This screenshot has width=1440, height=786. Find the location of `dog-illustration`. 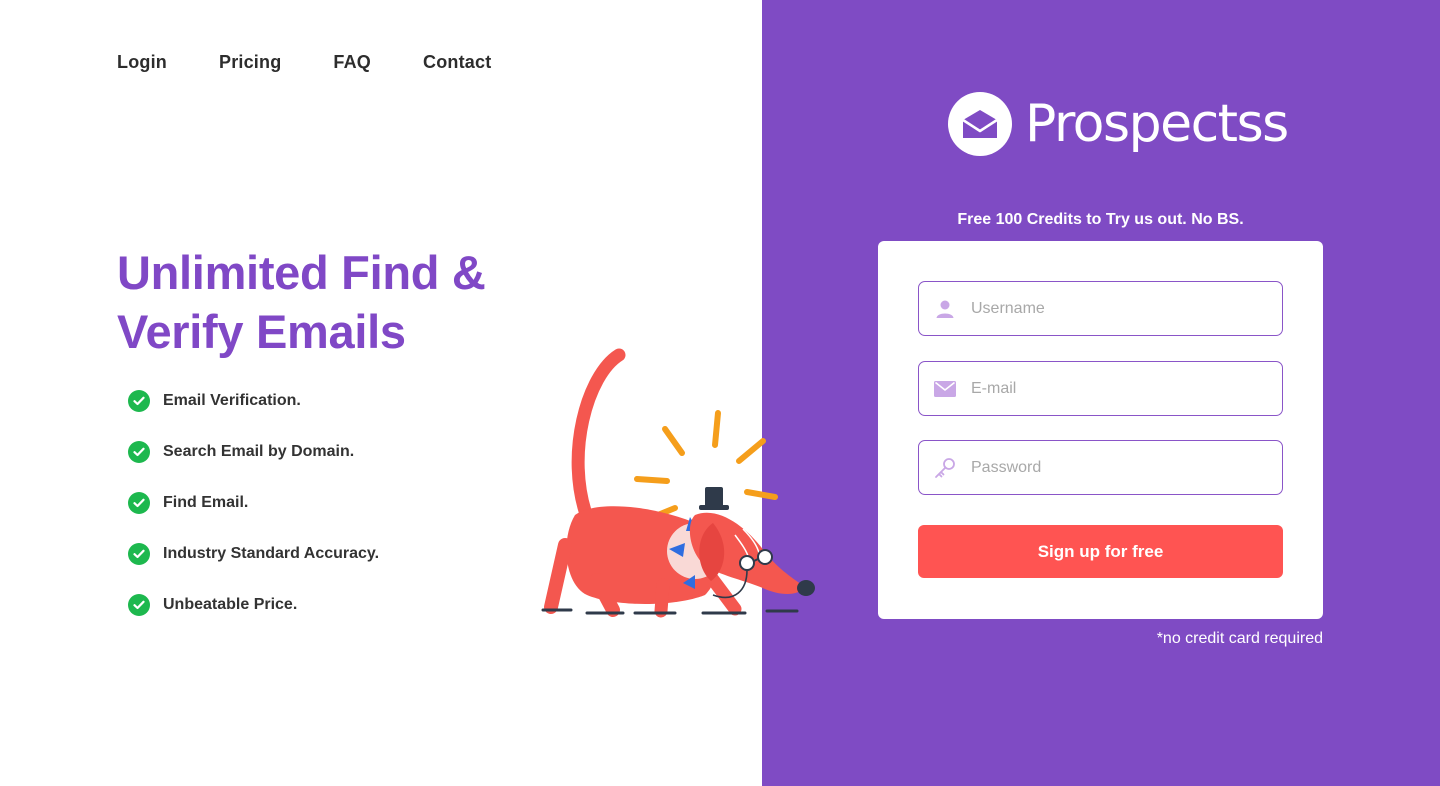

dog-illustration is located at coordinates (678, 483).